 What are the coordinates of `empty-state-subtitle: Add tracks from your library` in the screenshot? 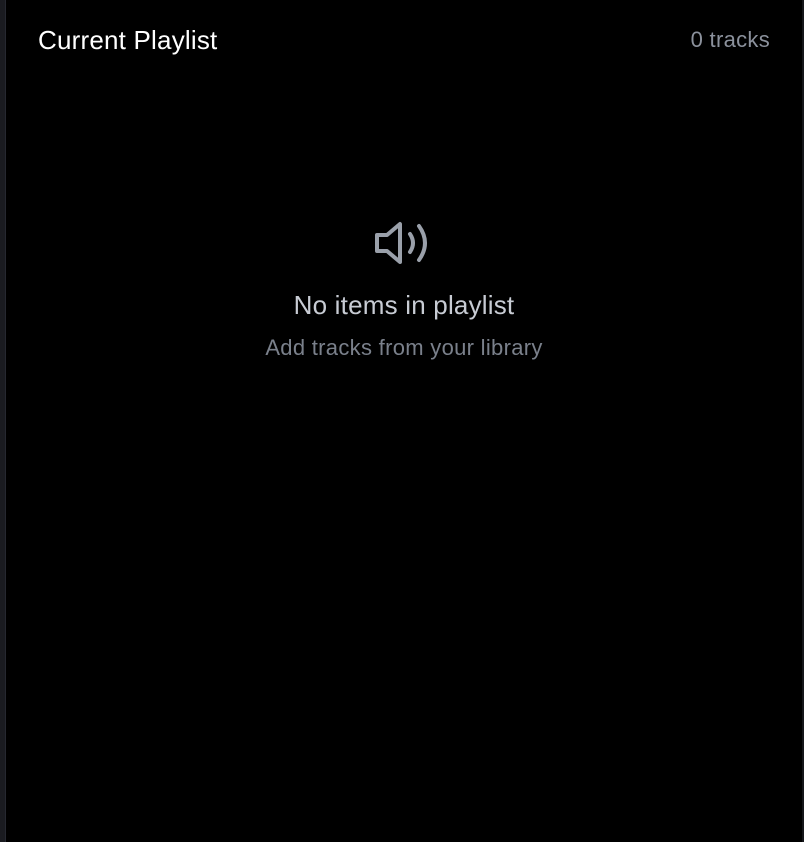 It's located at (404, 347).